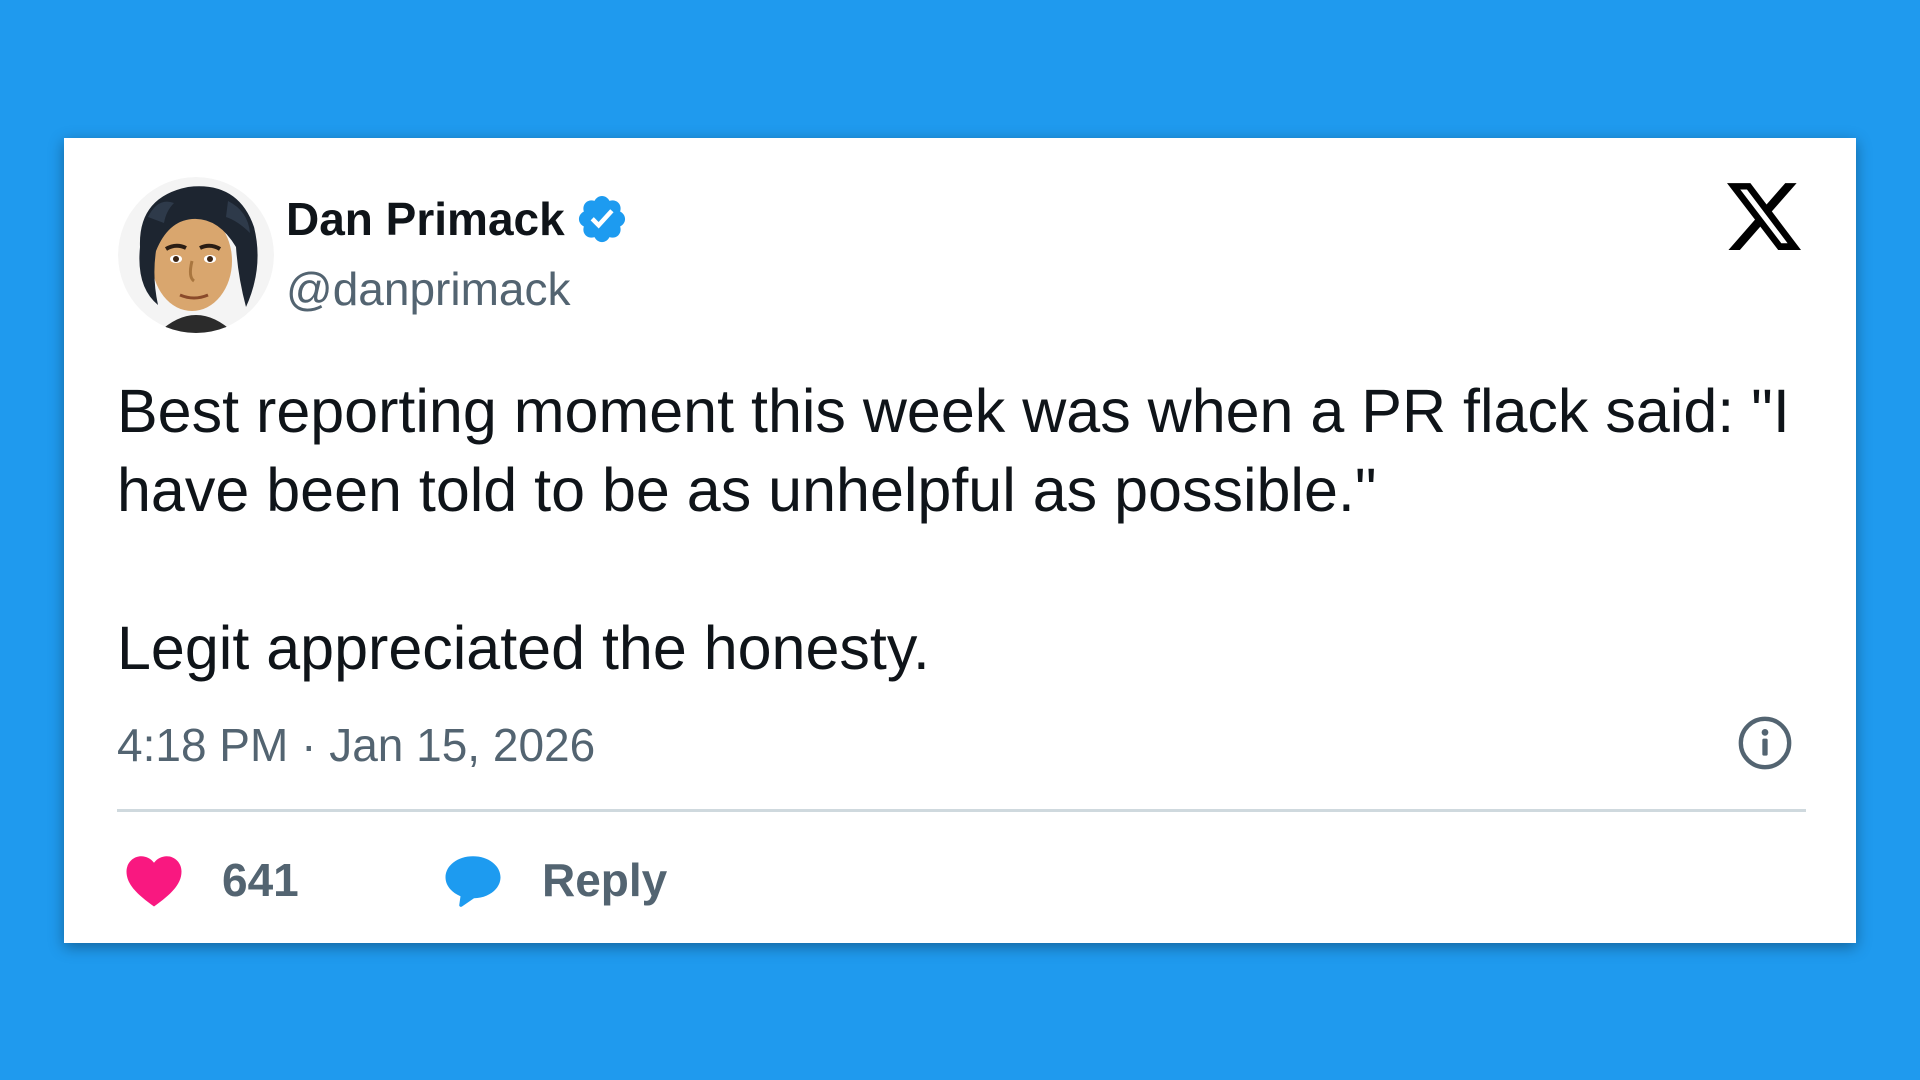  Describe the element at coordinates (473, 881) in the screenshot. I see `reply-bubble-icon` at that location.